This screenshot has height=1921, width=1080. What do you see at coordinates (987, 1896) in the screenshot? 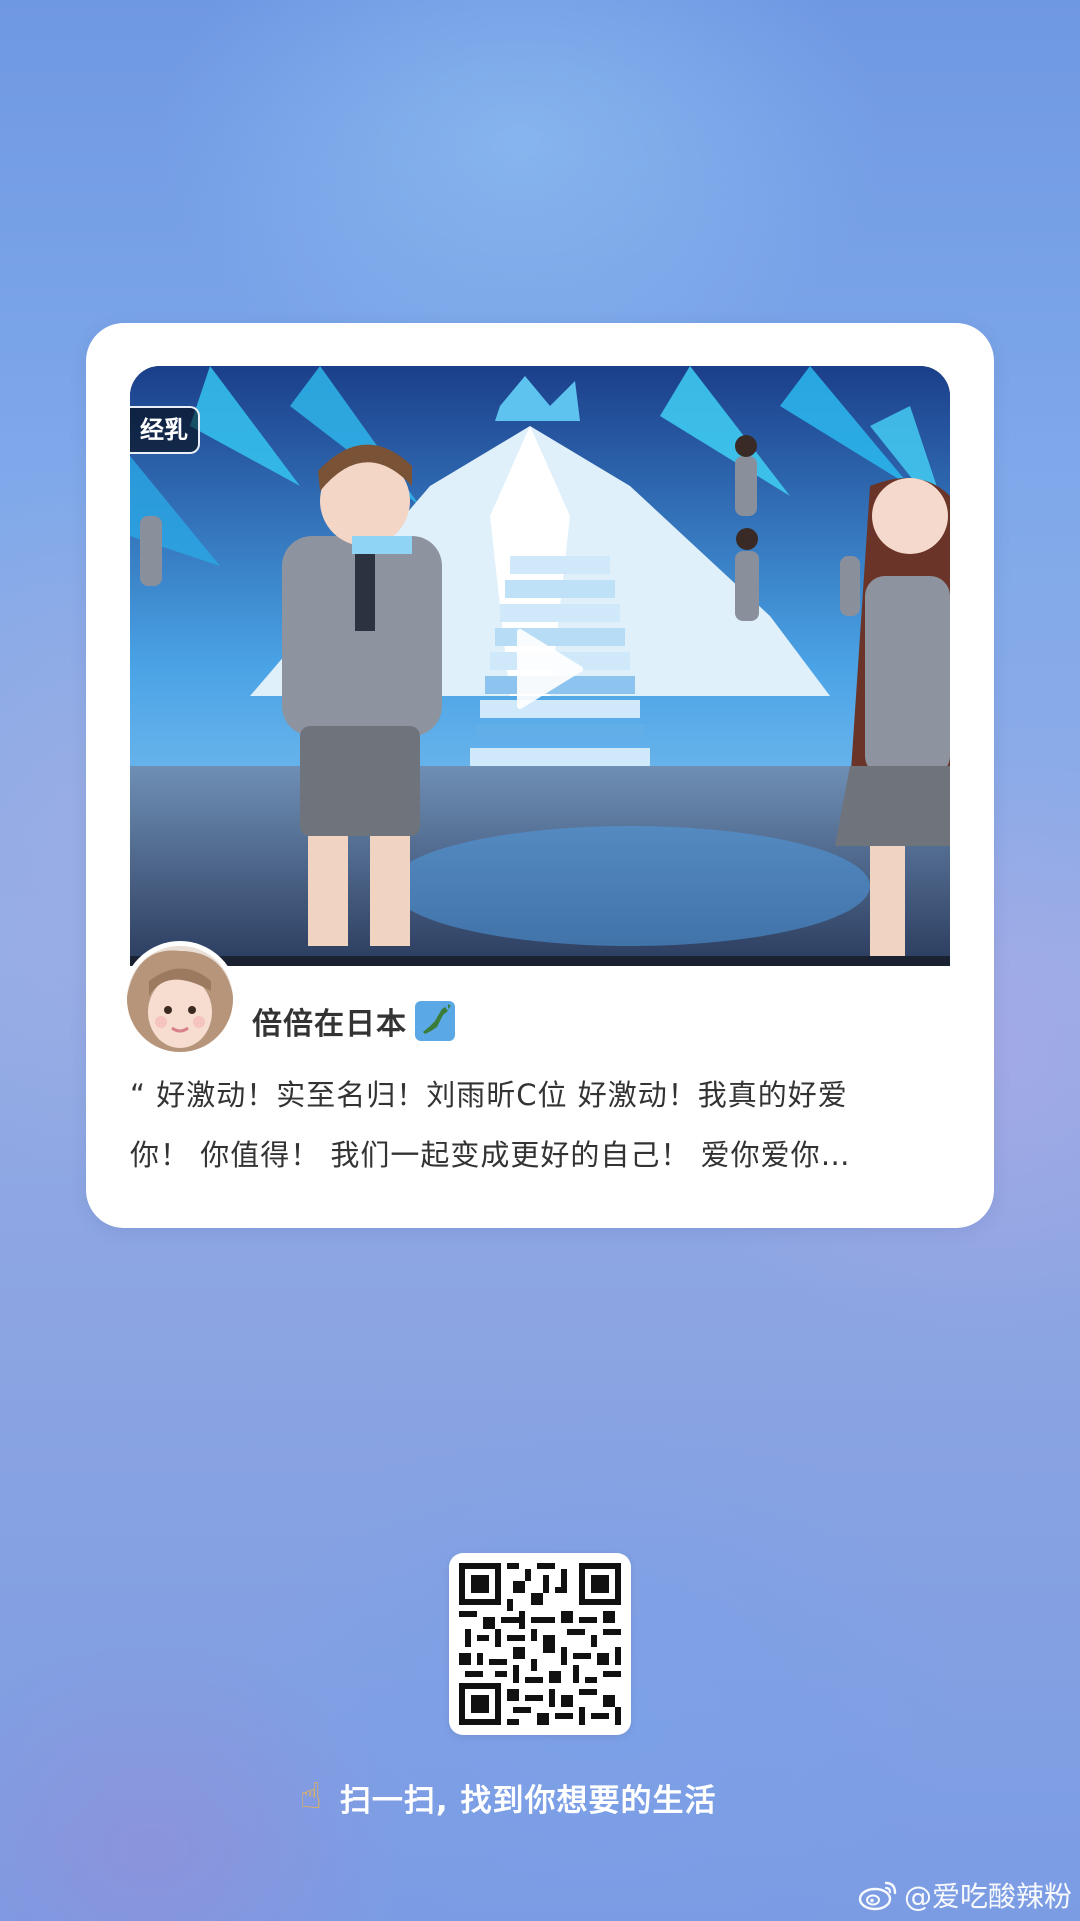
I see `watermark-text: @爱吃酸辣粉` at bounding box center [987, 1896].